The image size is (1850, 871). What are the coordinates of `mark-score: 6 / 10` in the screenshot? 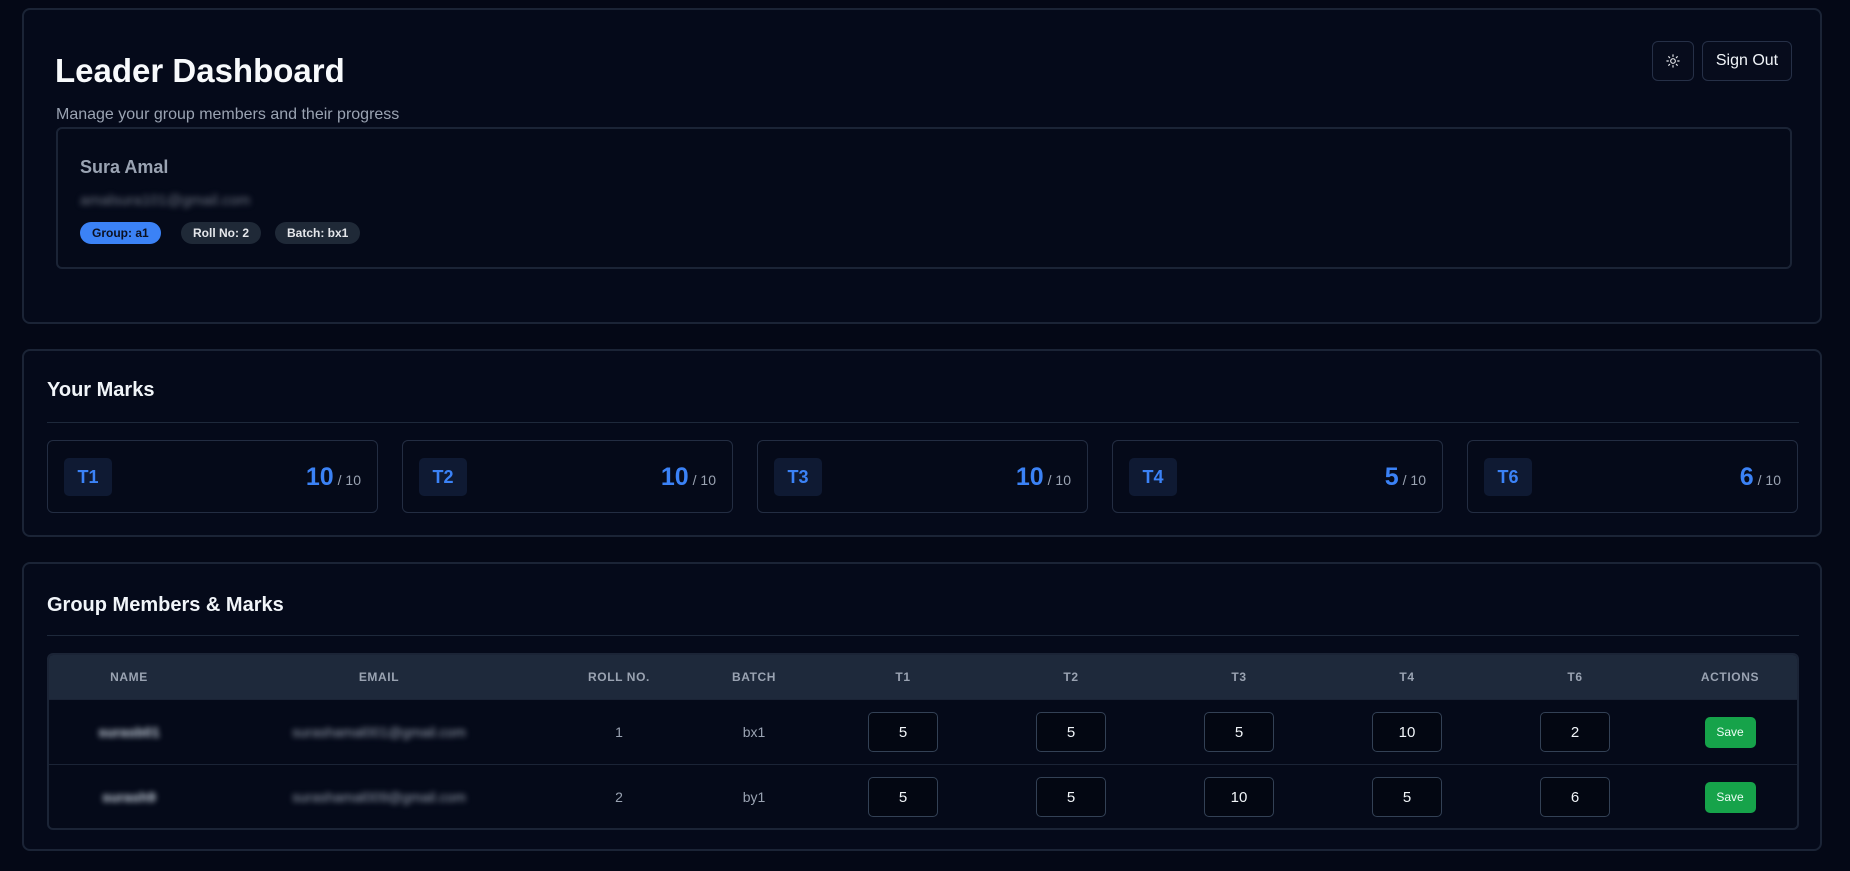 It's located at (1760, 477).